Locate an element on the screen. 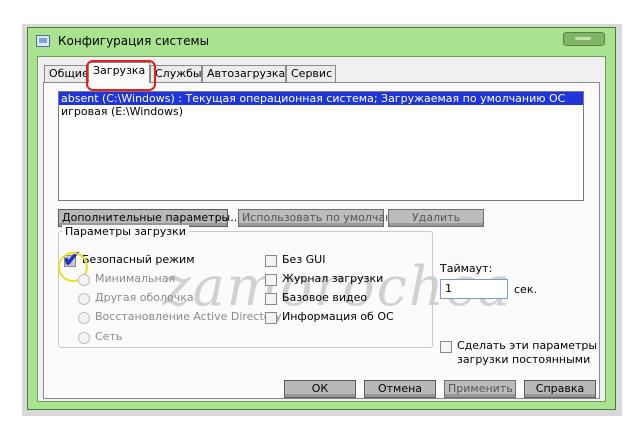 Image resolution: width=638 pixels, height=441 pixels. os-list-item-gaming: игровая (E:\Windows) is located at coordinates (321, 111).